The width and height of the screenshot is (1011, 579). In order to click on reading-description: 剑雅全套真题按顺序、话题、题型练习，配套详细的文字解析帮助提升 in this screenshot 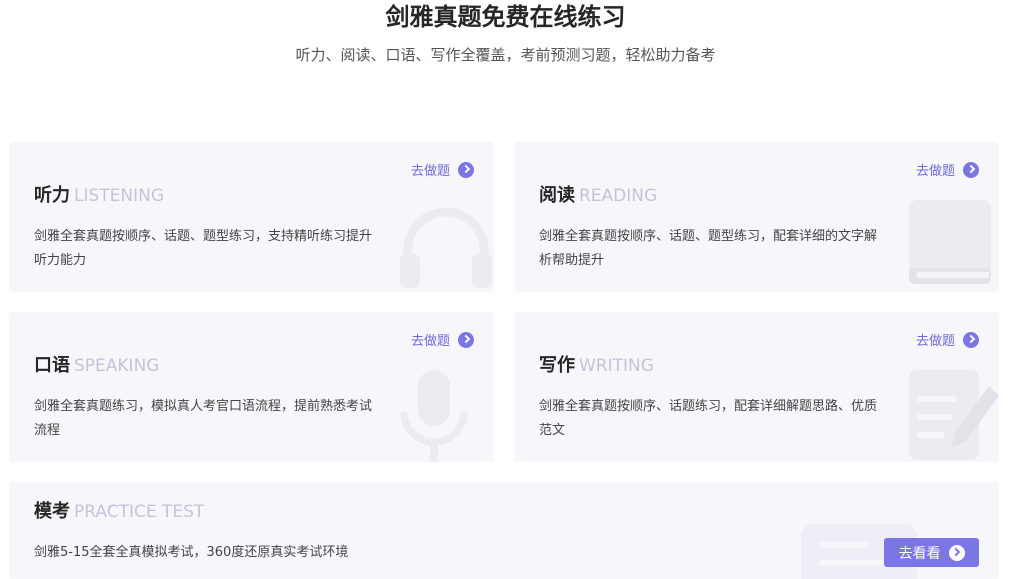, I will do `click(708, 248)`.